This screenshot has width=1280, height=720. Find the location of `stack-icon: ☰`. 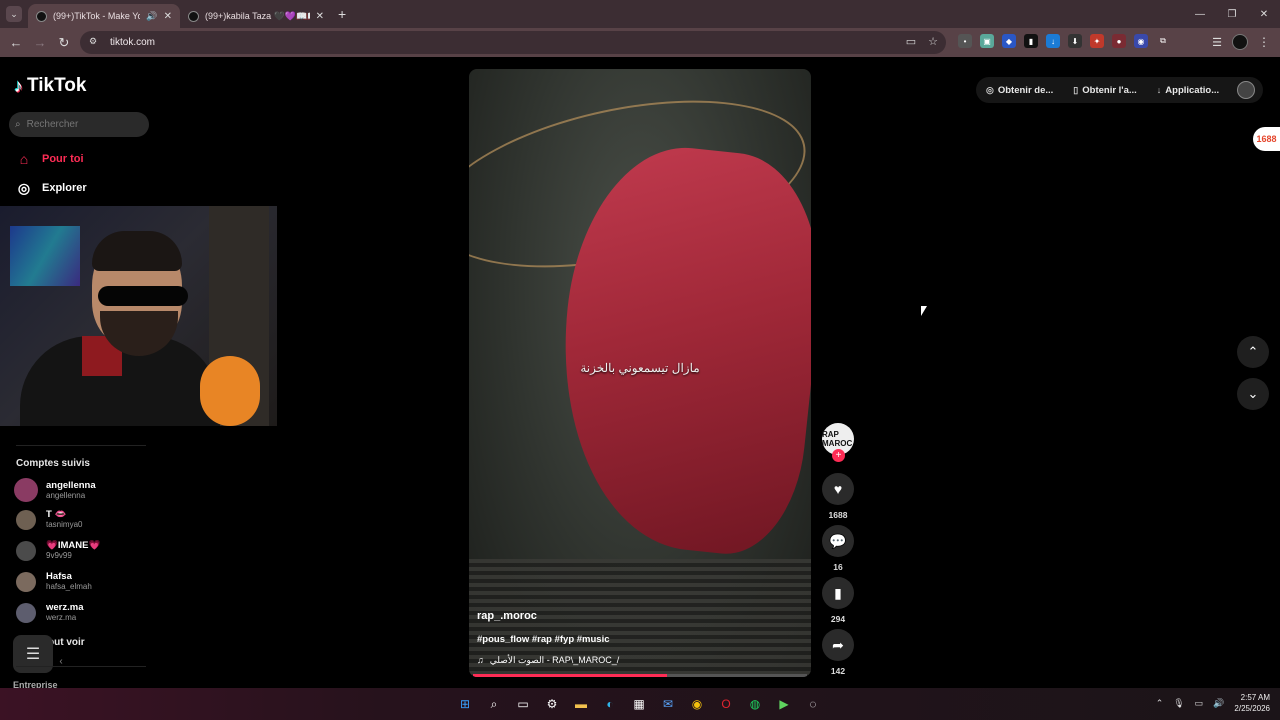

stack-icon: ☰ is located at coordinates (33, 654).